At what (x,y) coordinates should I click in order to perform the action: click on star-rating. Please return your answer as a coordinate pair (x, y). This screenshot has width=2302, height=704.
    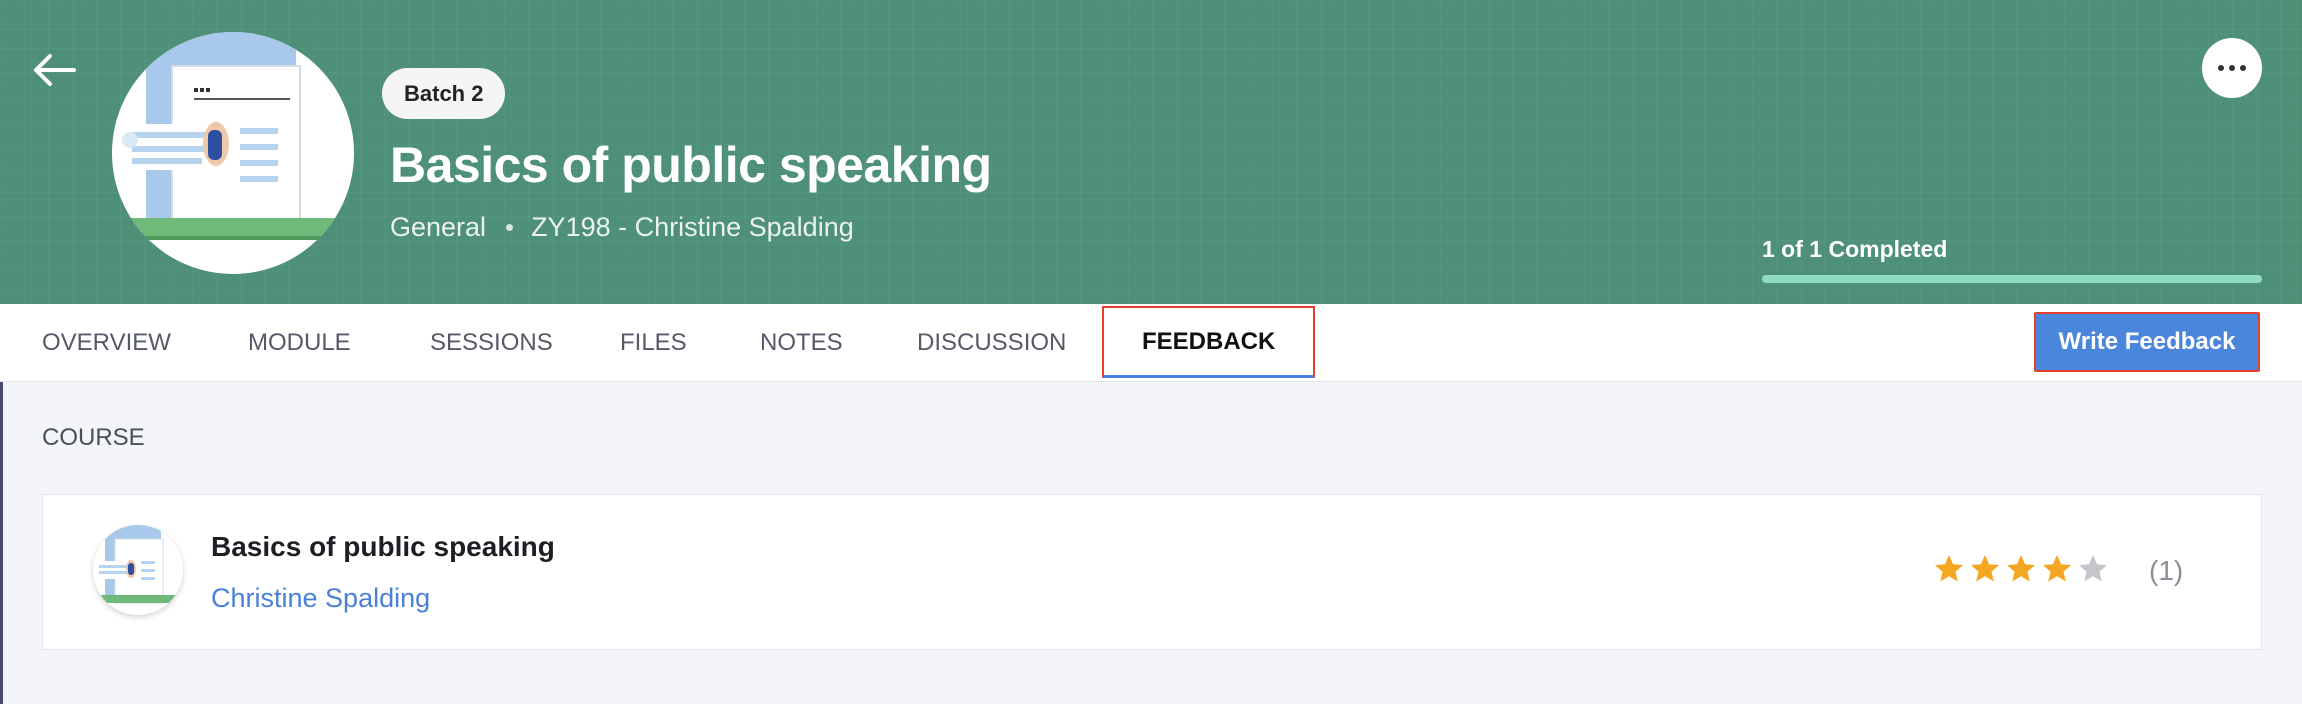
    Looking at the image, I should click on (2021, 569).